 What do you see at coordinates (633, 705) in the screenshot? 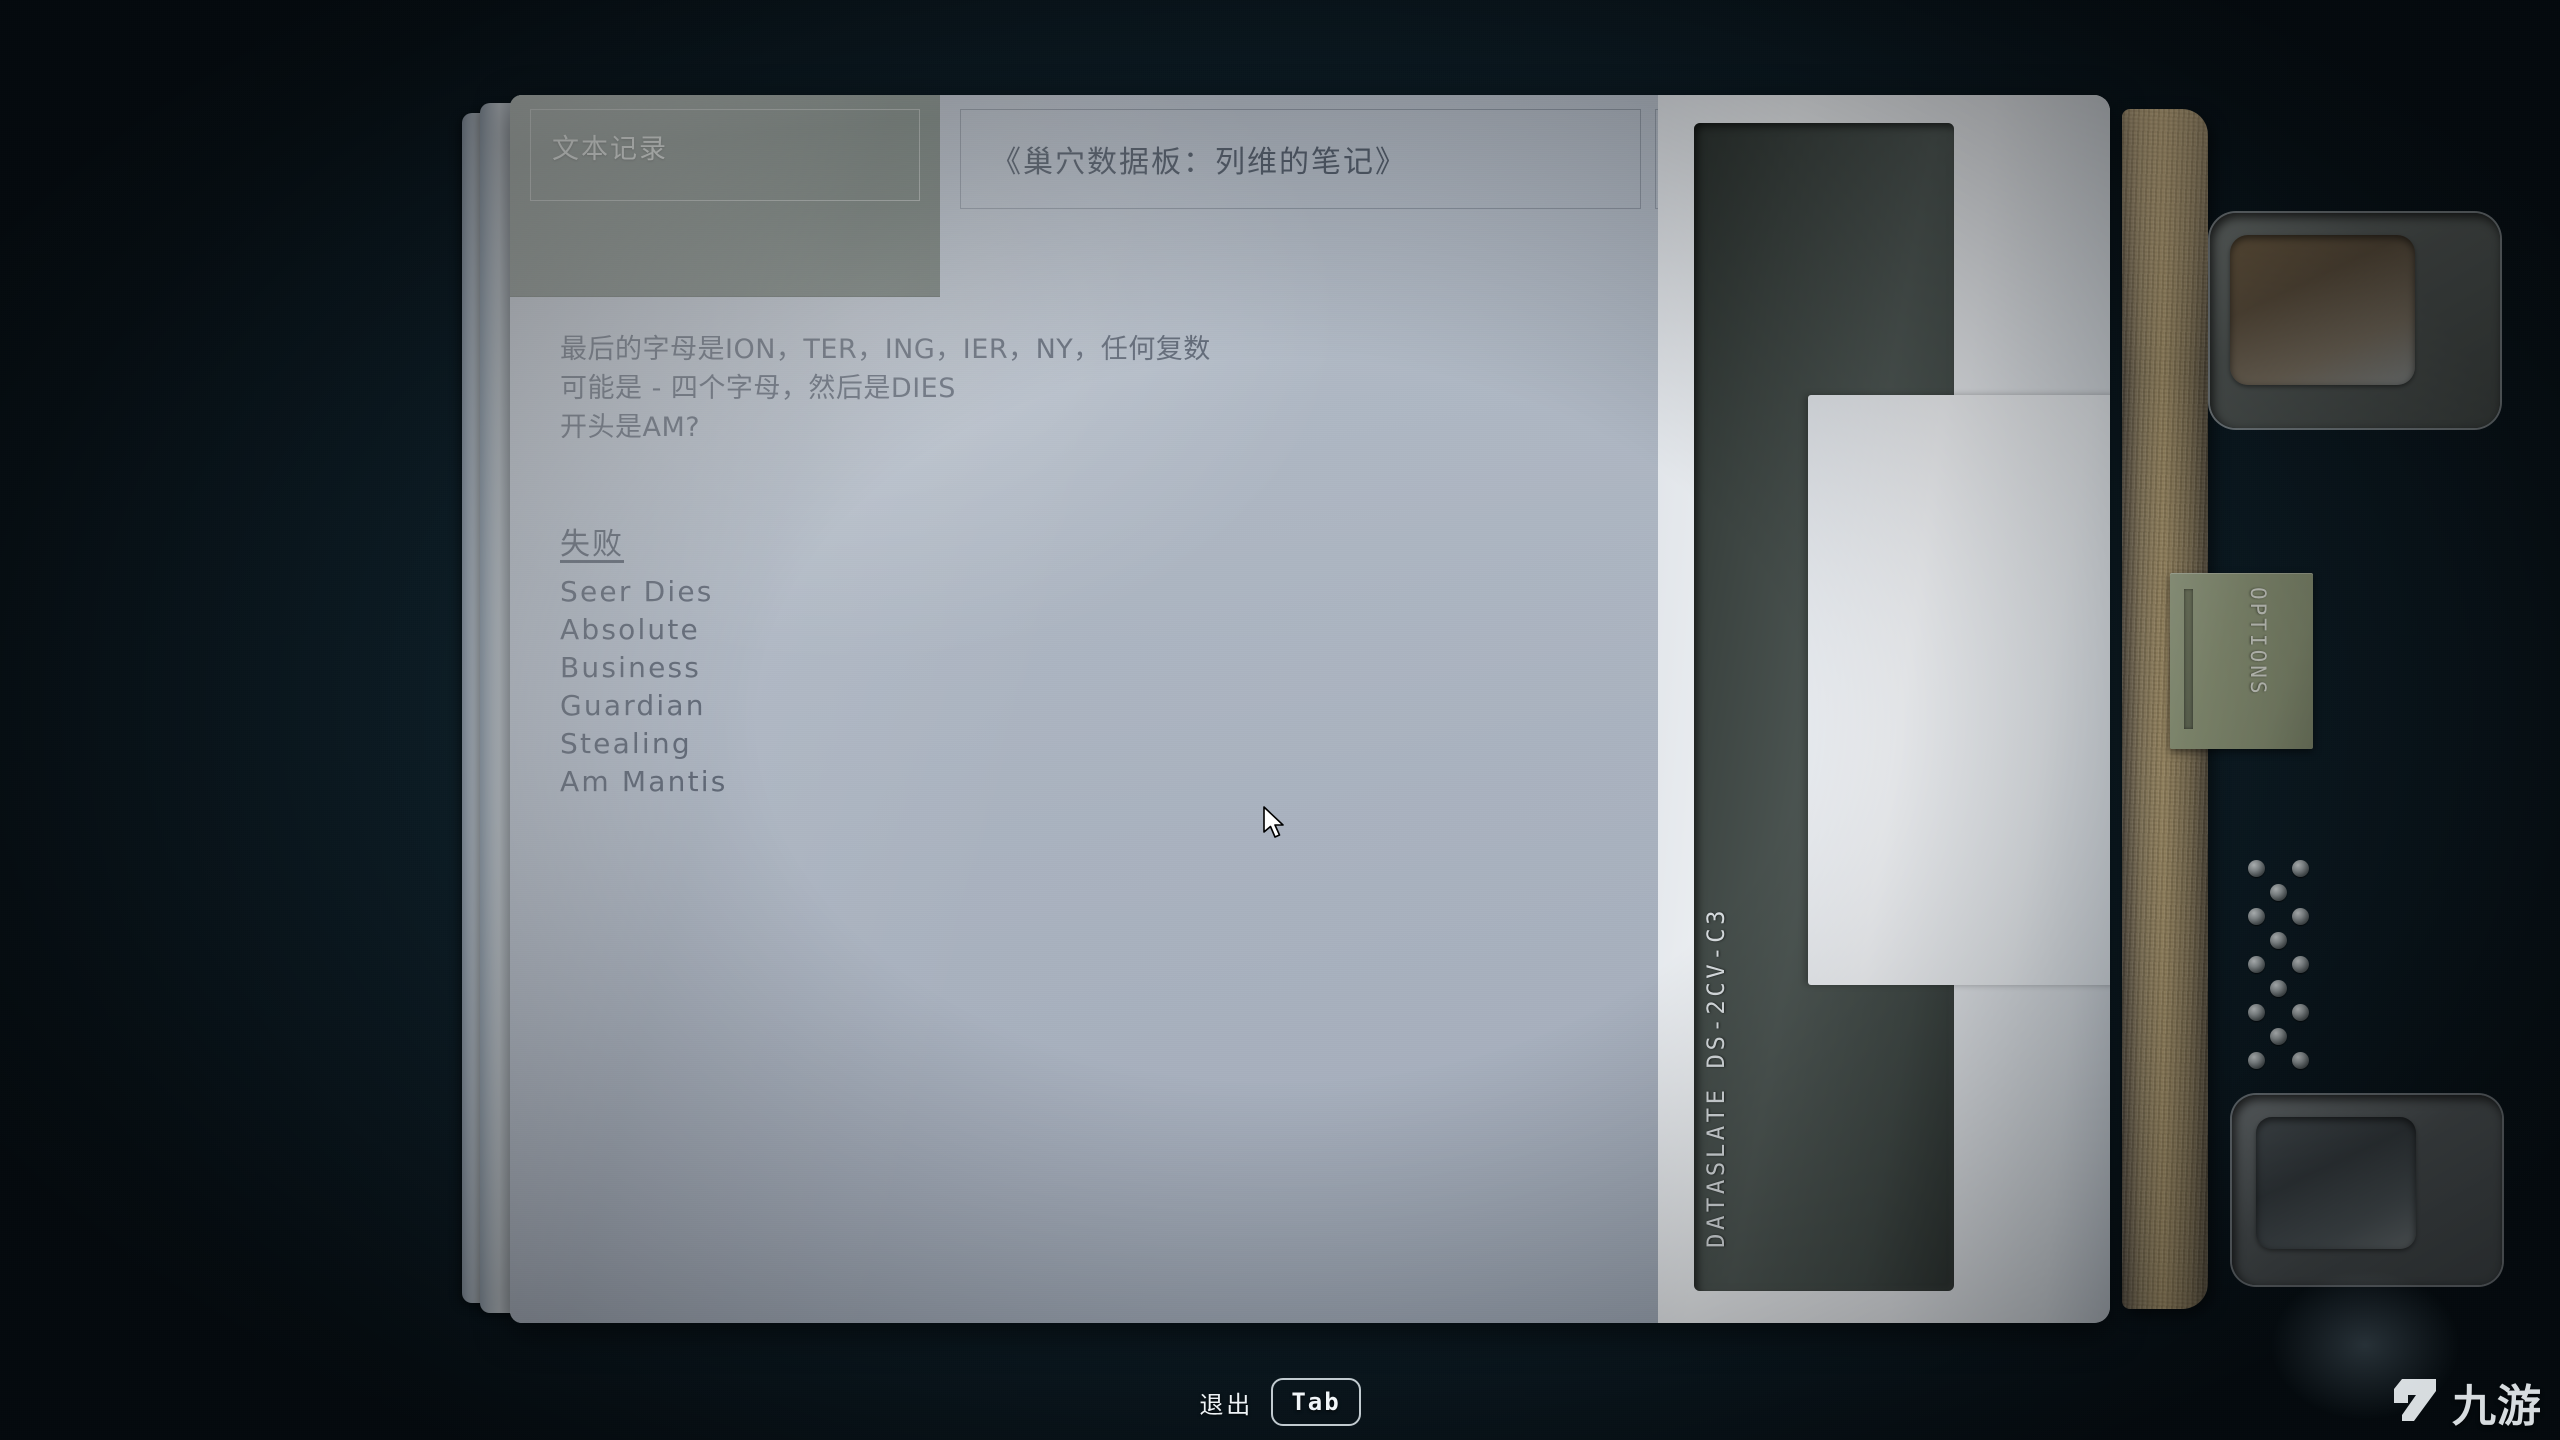
I see `list-item: Guardian` at bounding box center [633, 705].